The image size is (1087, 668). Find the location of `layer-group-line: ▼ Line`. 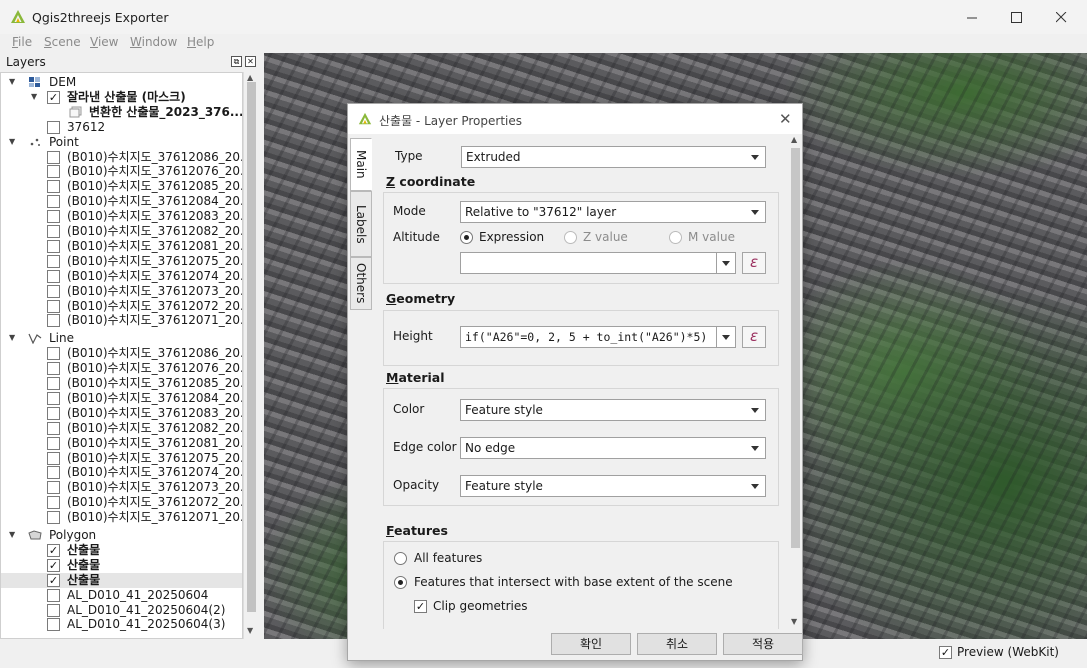

layer-group-line: ▼ Line is located at coordinates (121, 338).